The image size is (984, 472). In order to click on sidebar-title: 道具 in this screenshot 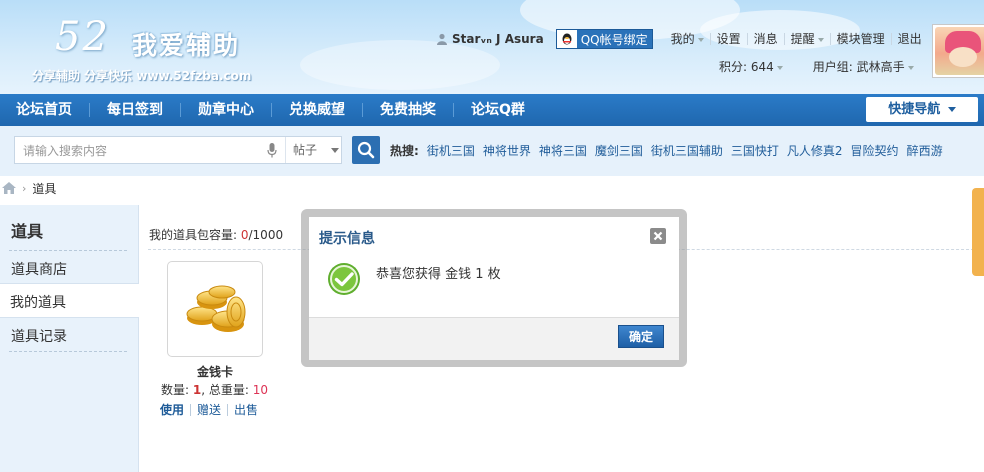, I will do `click(27, 231)`.